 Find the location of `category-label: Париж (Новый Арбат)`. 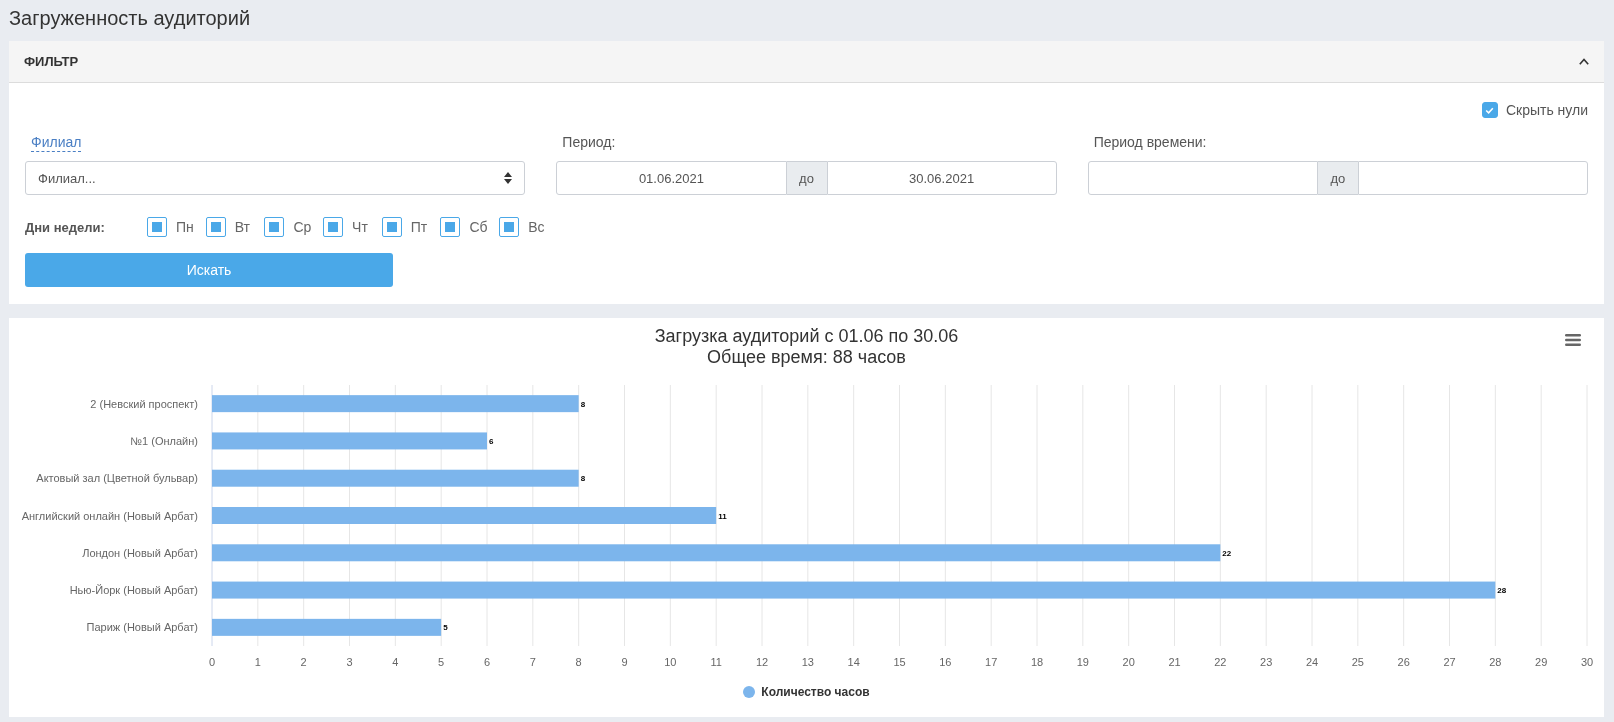

category-label: Париж (Новый Арбат) is located at coordinates (142, 627).